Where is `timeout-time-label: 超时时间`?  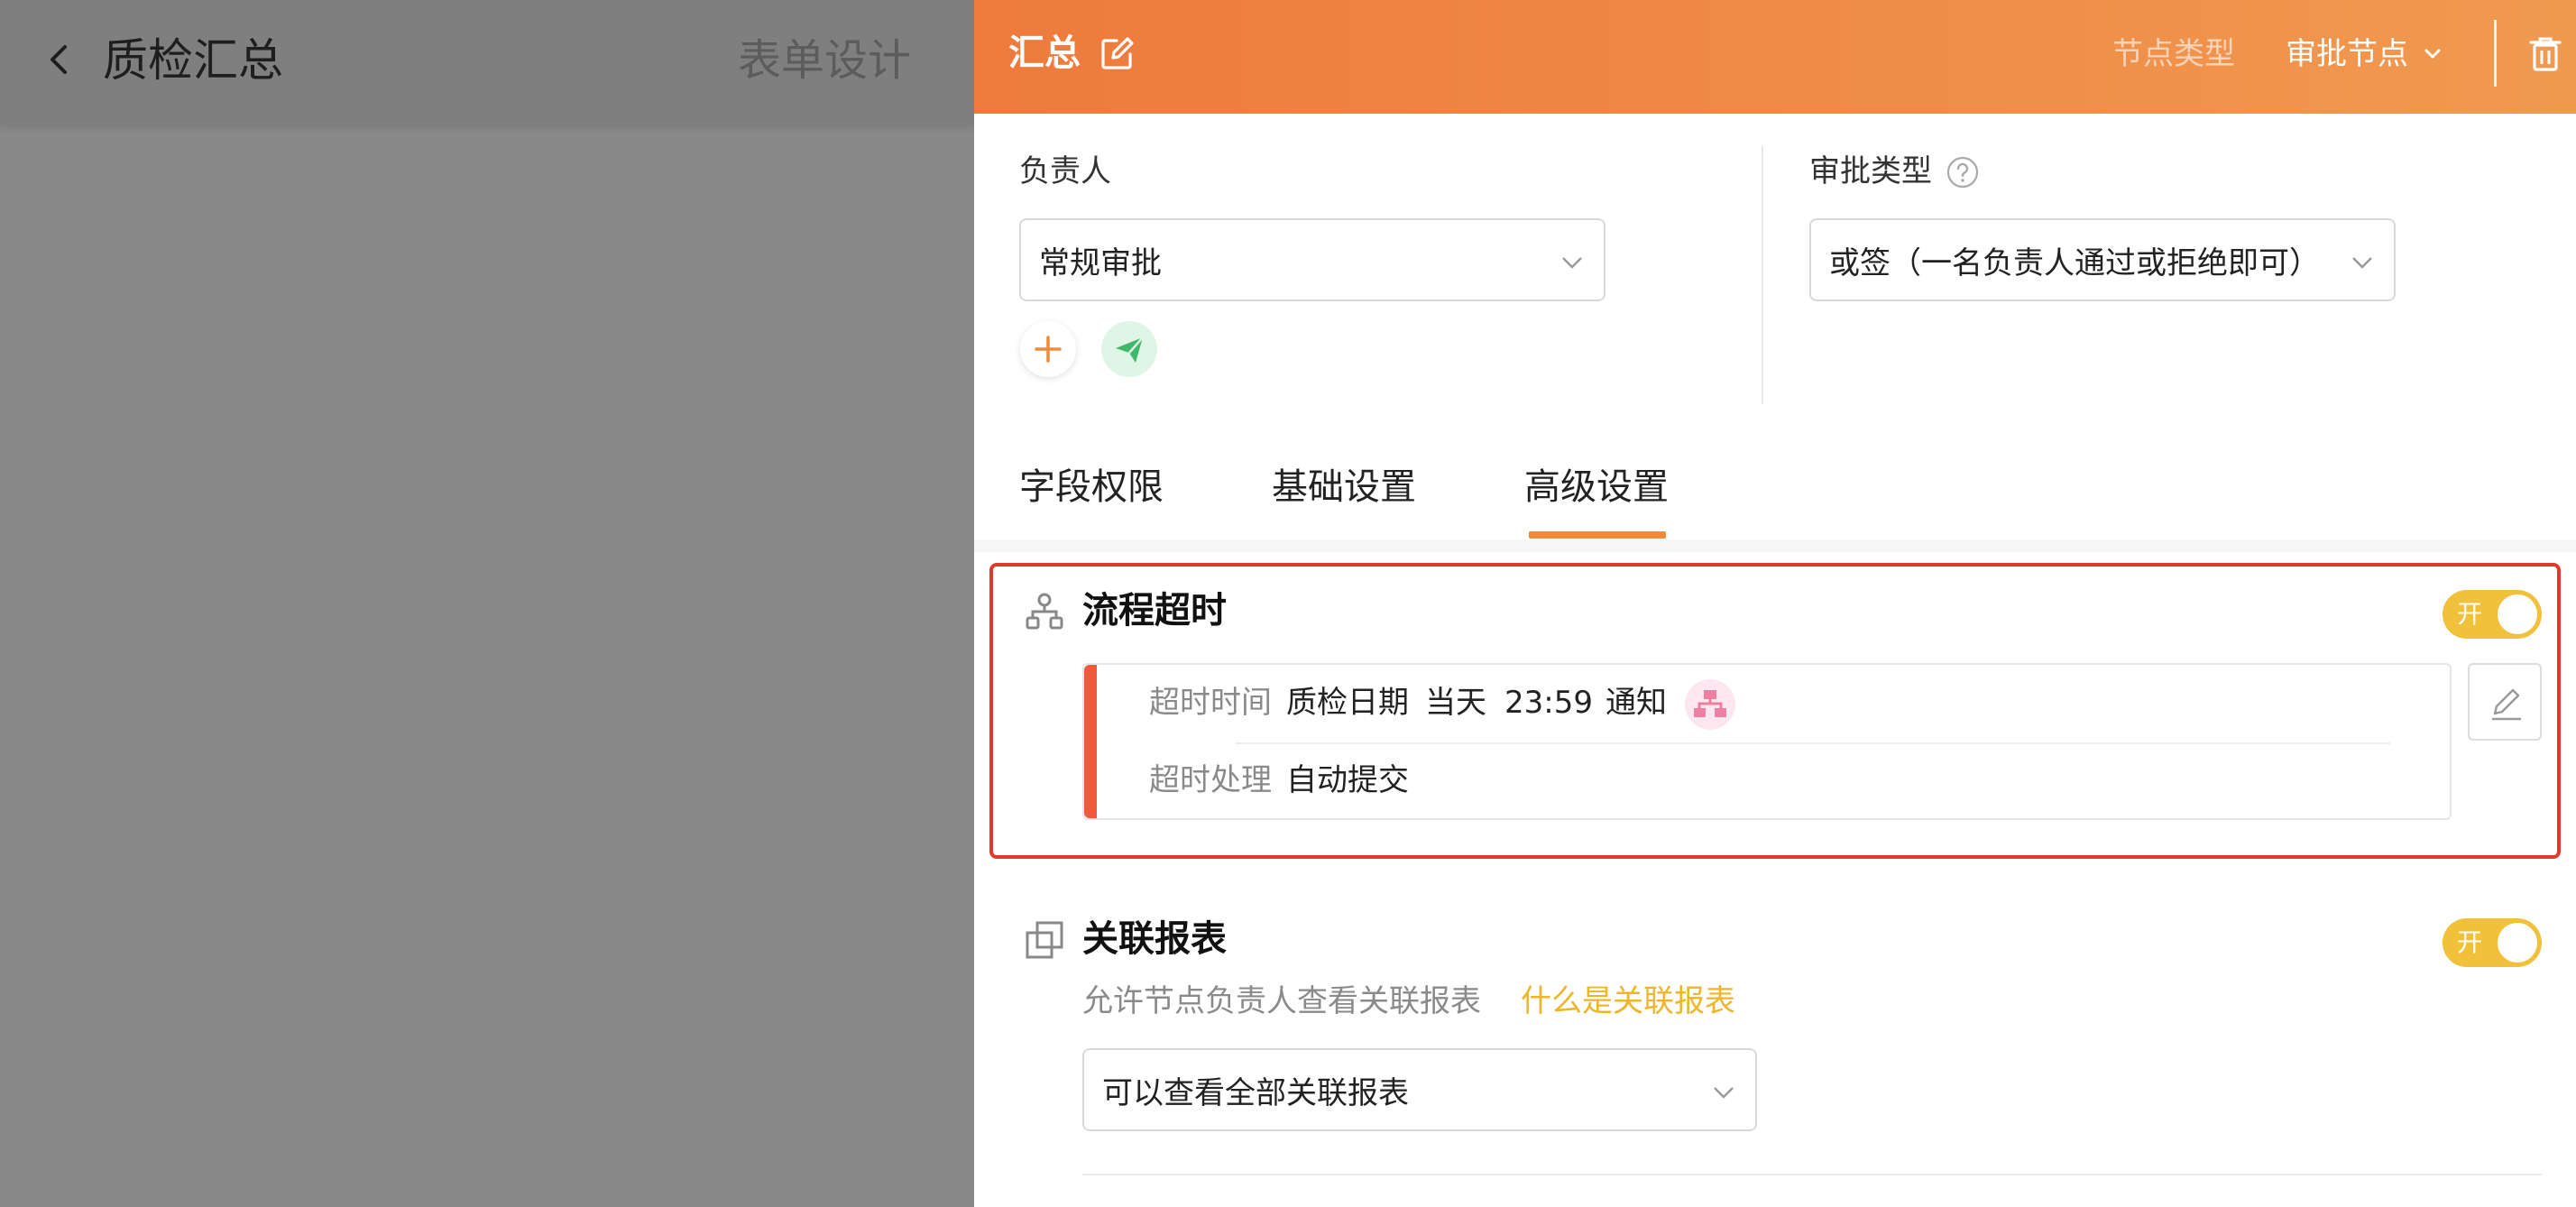 timeout-time-label: 超时时间 is located at coordinates (1210, 703).